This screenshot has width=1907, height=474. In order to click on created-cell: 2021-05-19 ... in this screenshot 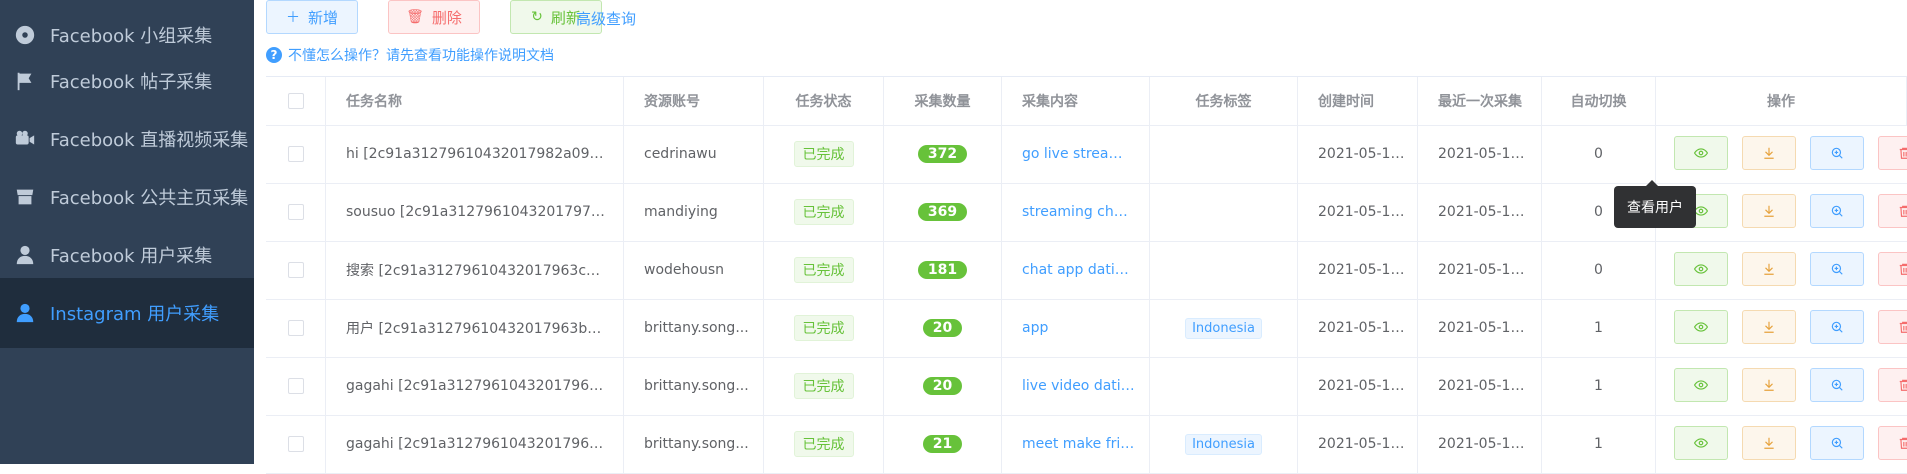, I will do `click(1358, 154)`.